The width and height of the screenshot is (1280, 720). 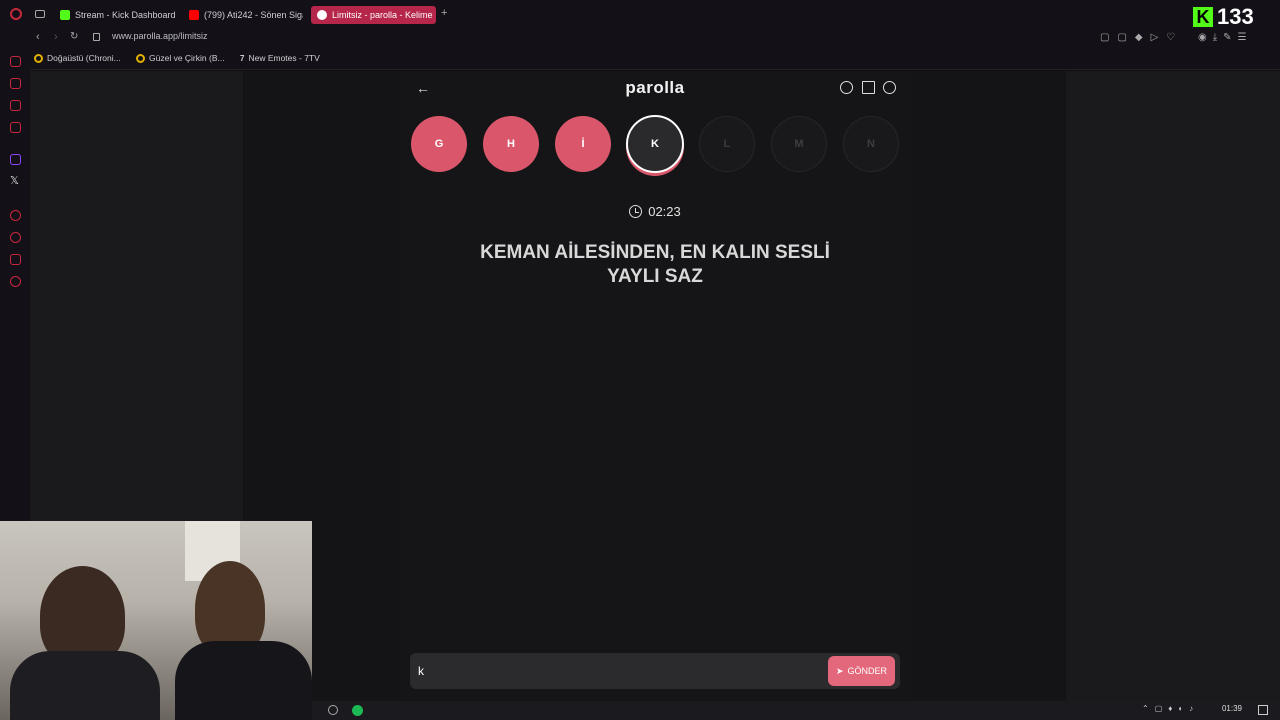 I want to click on answer-input, so click(x=618, y=671).